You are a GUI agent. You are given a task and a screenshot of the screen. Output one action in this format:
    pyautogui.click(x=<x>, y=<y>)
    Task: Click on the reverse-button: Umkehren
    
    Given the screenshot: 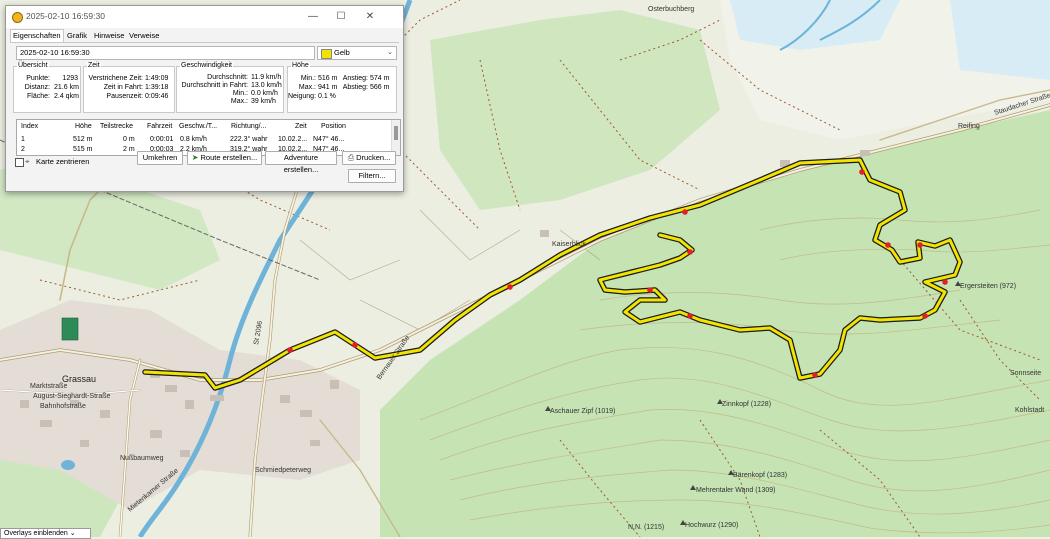 What is the action you would take?
    pyautogui.click(x=160, y=158)
    